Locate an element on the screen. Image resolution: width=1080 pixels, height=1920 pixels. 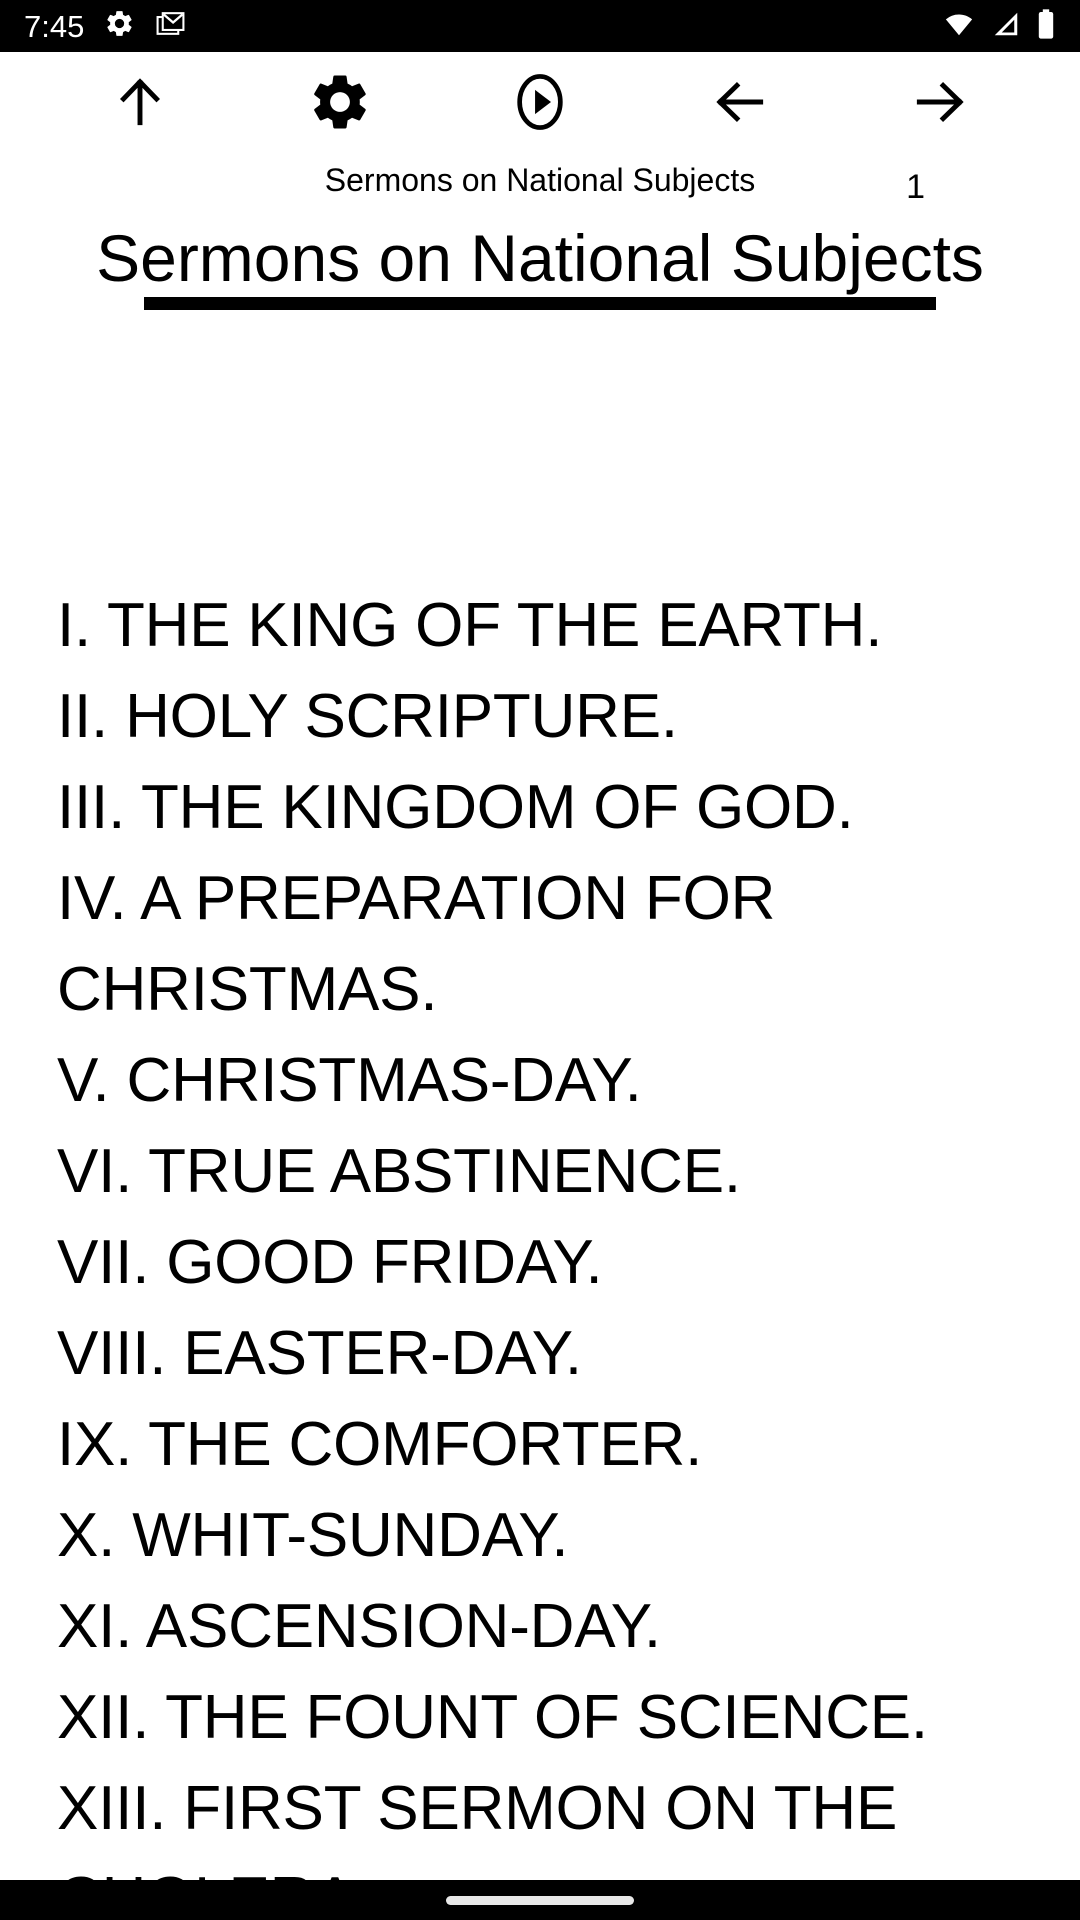
running-head-text: Sermons on National Subjects is located at coordinates (540, 180).